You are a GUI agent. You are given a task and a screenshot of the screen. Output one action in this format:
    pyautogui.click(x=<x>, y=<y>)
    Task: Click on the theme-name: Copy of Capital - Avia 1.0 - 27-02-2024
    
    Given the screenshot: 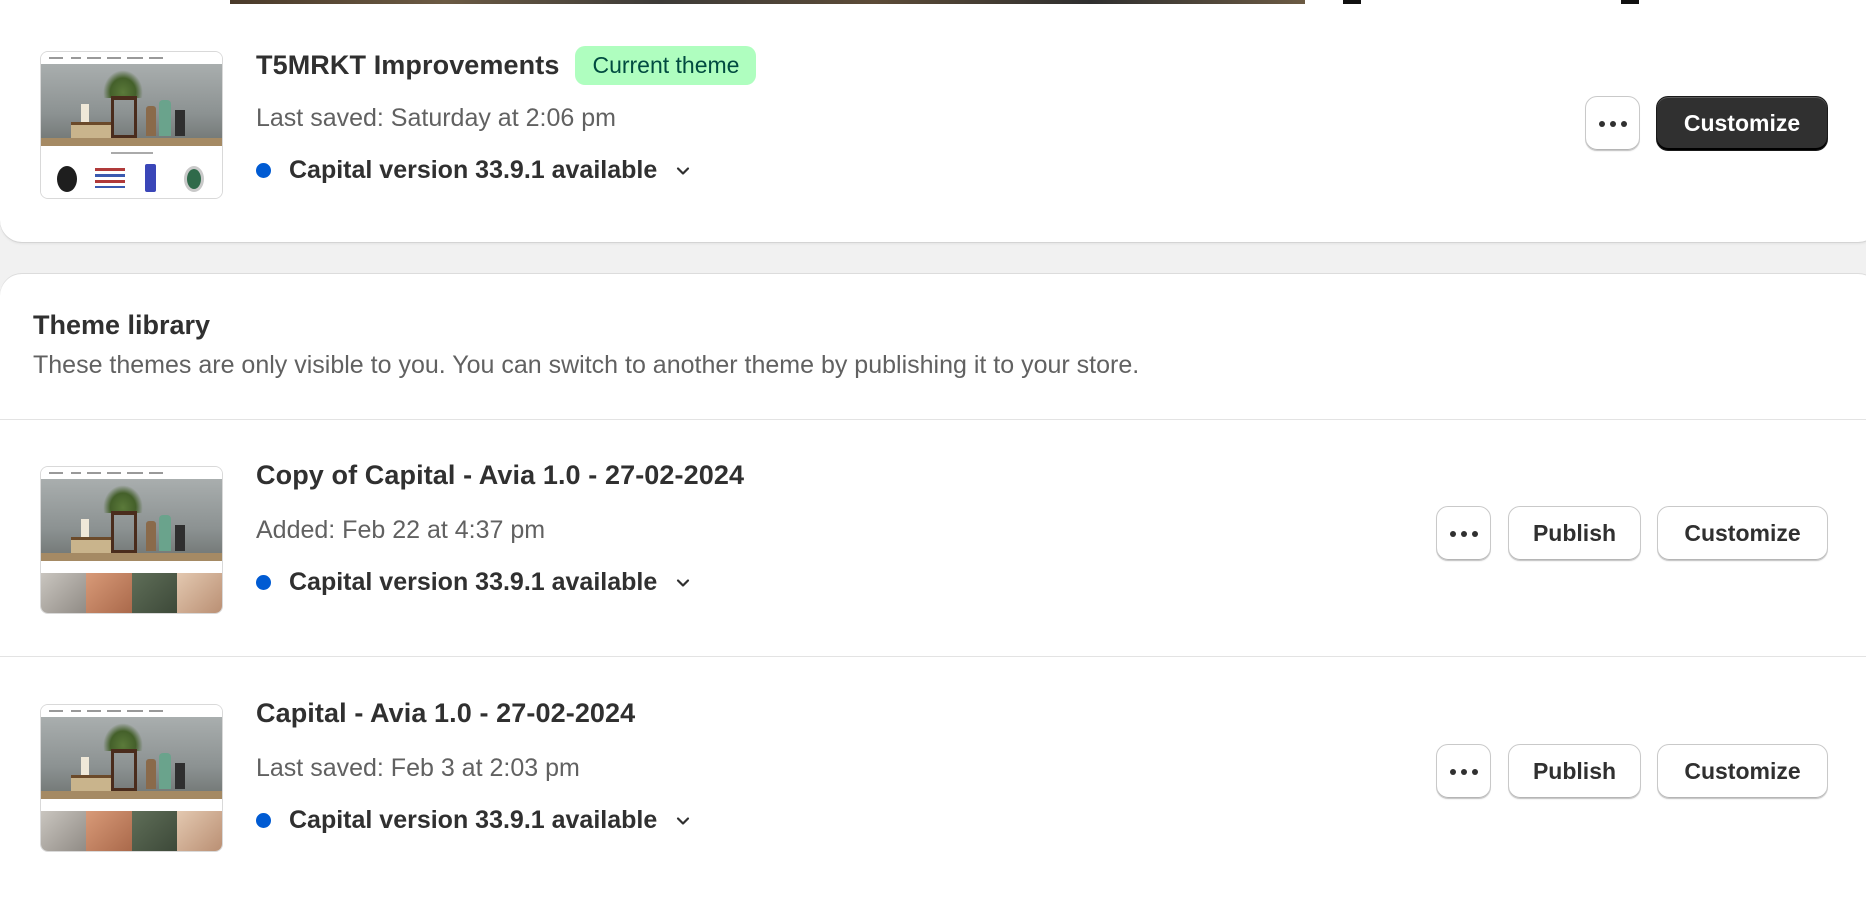 What is the action you would take?
    pyautogui.click(x=500, y=475)
    